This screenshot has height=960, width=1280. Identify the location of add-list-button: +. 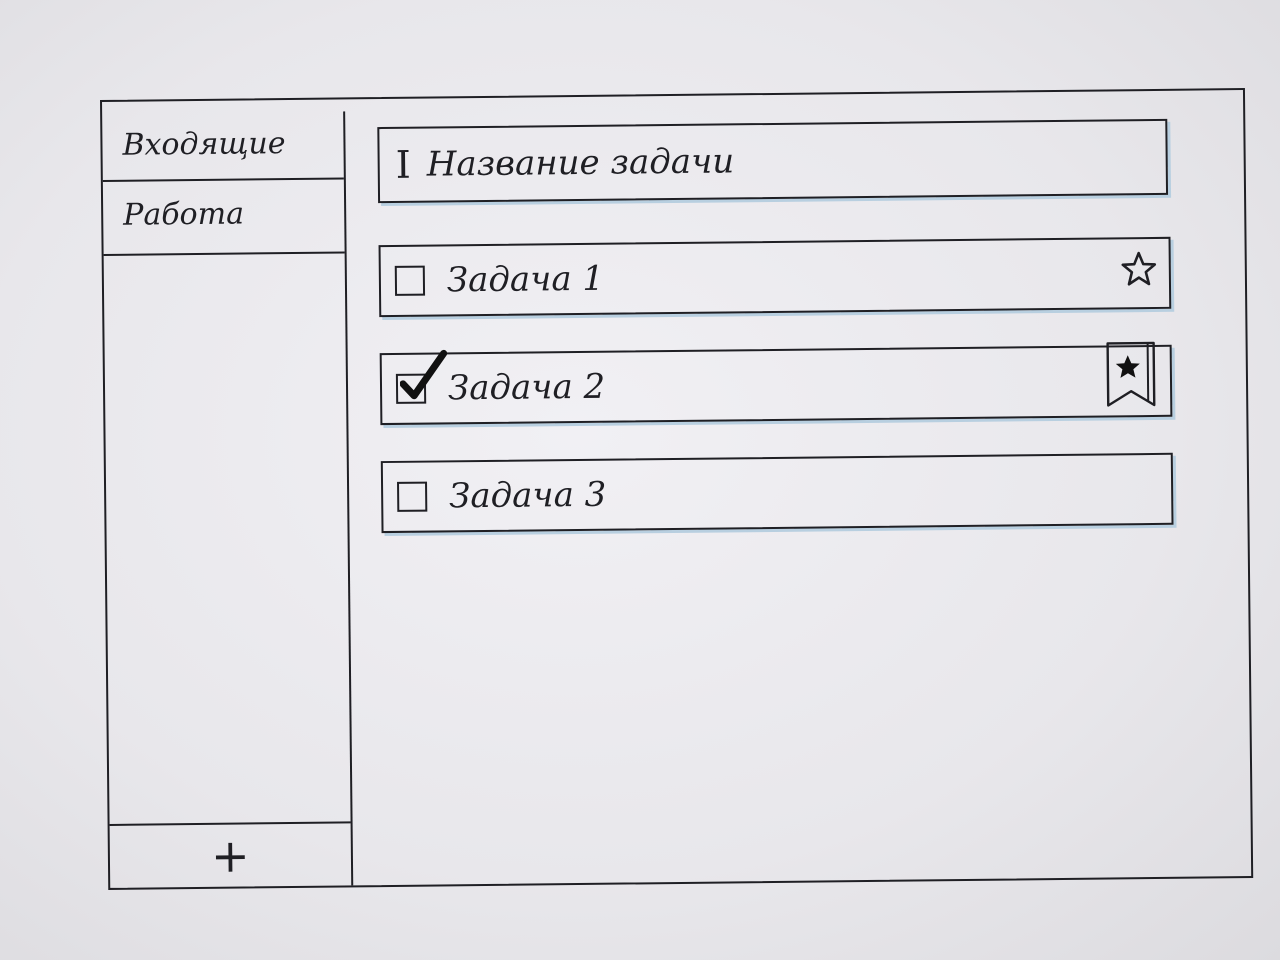
(230, 854).